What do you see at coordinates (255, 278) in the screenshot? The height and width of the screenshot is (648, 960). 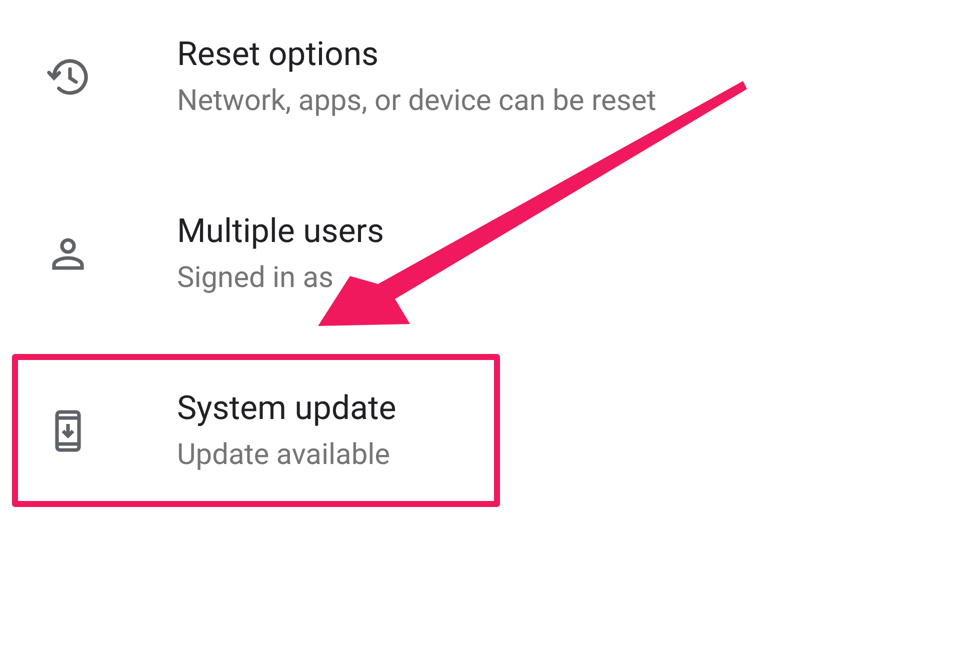 I see `setting-summary: Signed in as` at bounding box center [255, 278].